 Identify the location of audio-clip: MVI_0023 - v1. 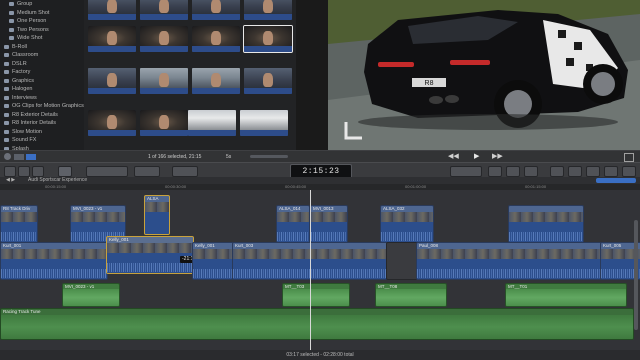
(91, 295).